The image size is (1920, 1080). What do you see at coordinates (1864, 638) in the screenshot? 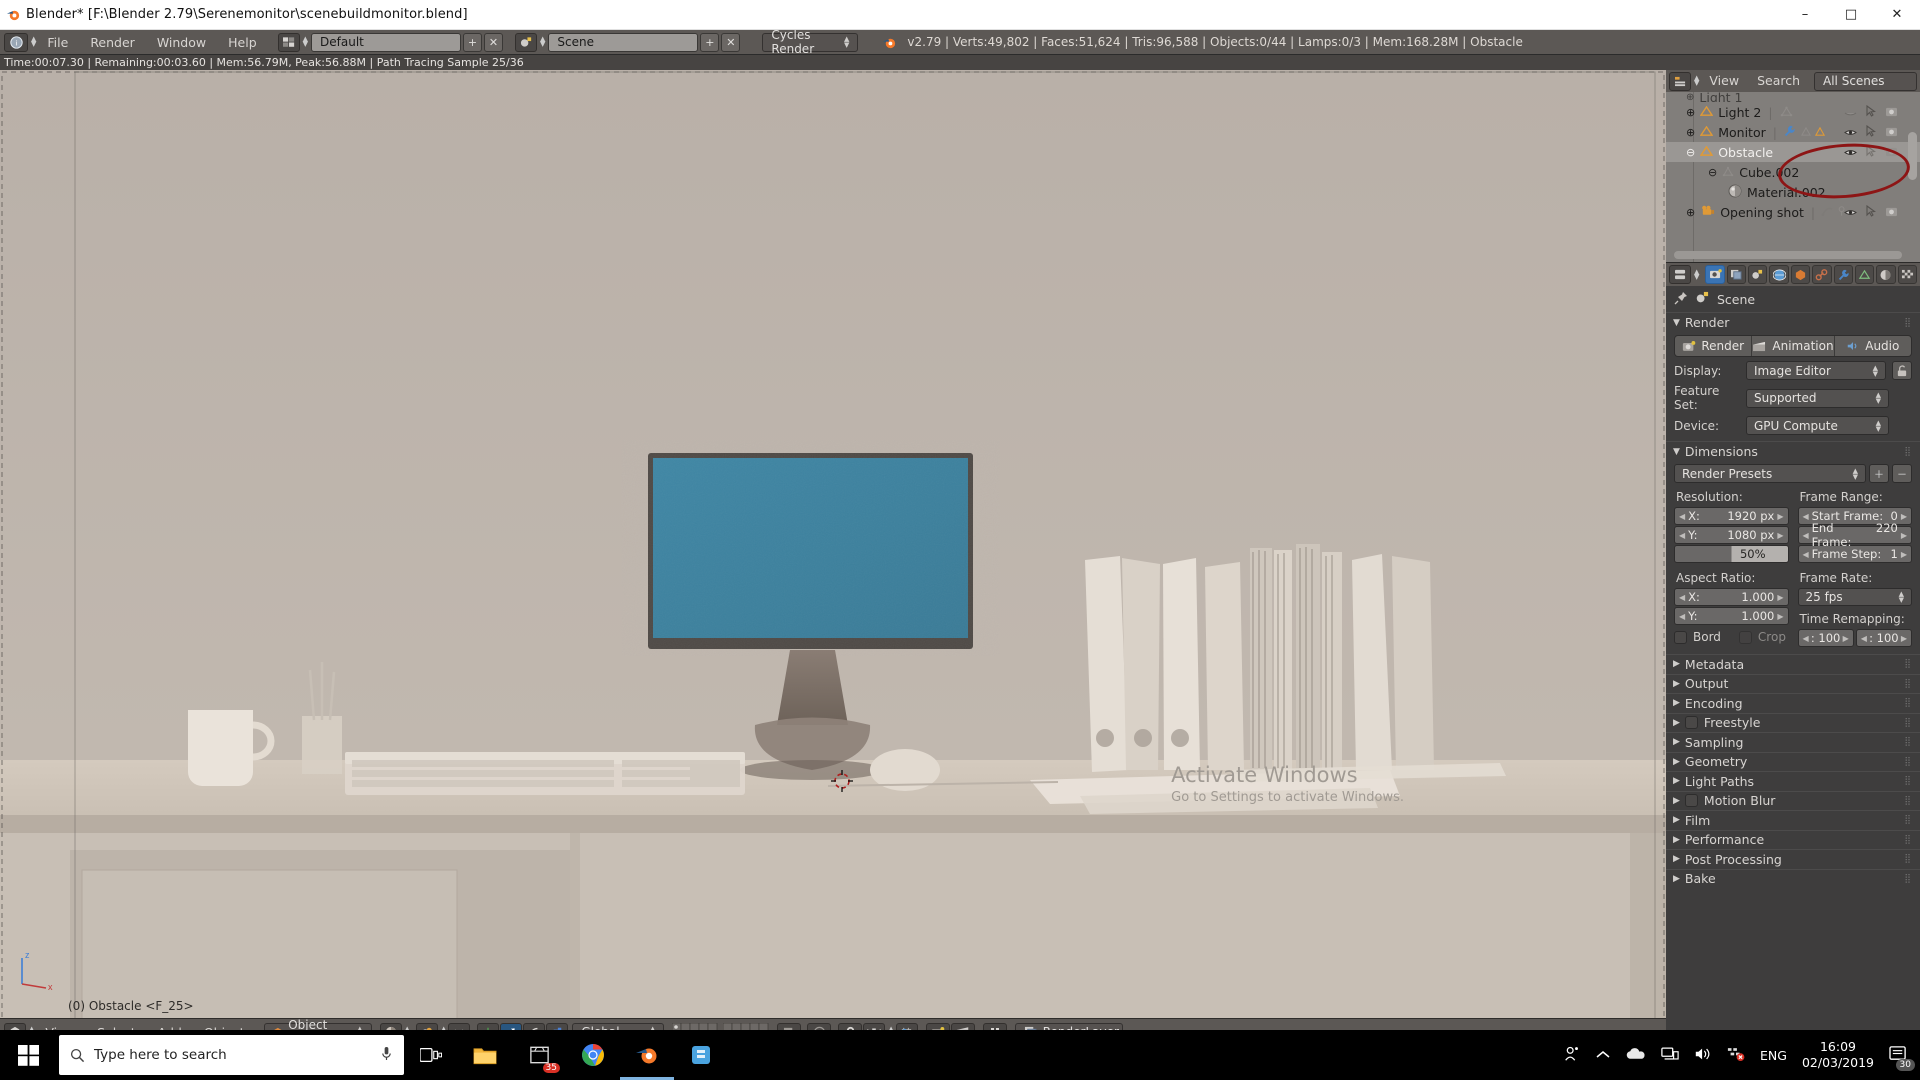
I see `left-arrow-icon: ◀` at bounding box center [1864, 638].